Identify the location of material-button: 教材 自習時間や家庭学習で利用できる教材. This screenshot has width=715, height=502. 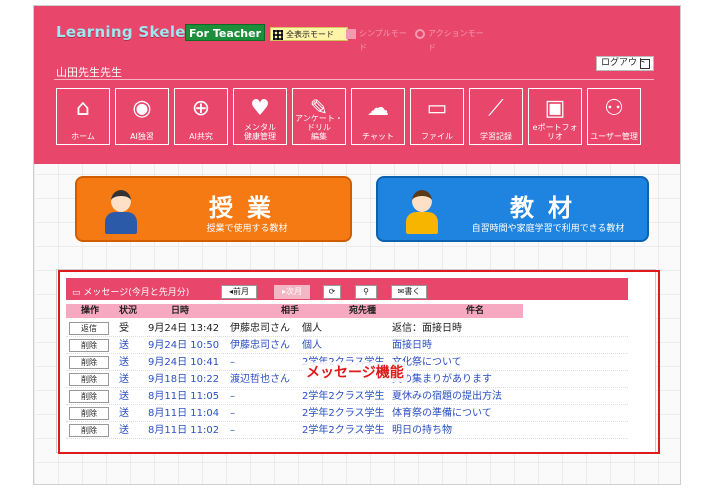
(512, 209).